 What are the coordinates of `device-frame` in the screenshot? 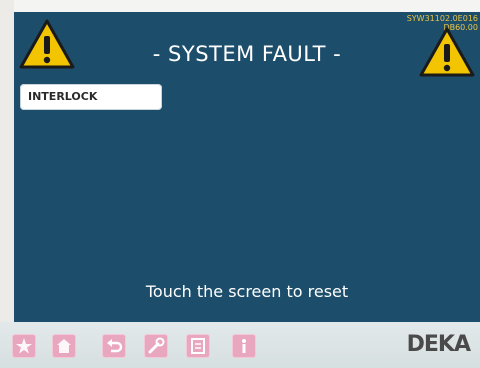 It's located at (7, 184).